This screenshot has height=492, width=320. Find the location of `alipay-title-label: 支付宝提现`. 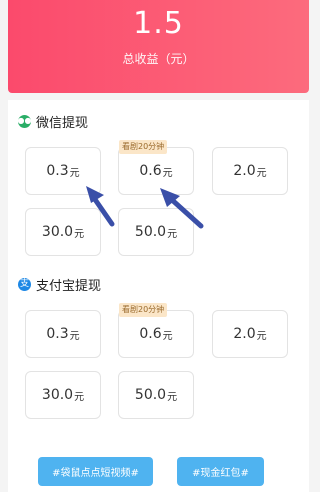

alipay-title-label: 支付宝提现 is located at coordinates (69, 286).